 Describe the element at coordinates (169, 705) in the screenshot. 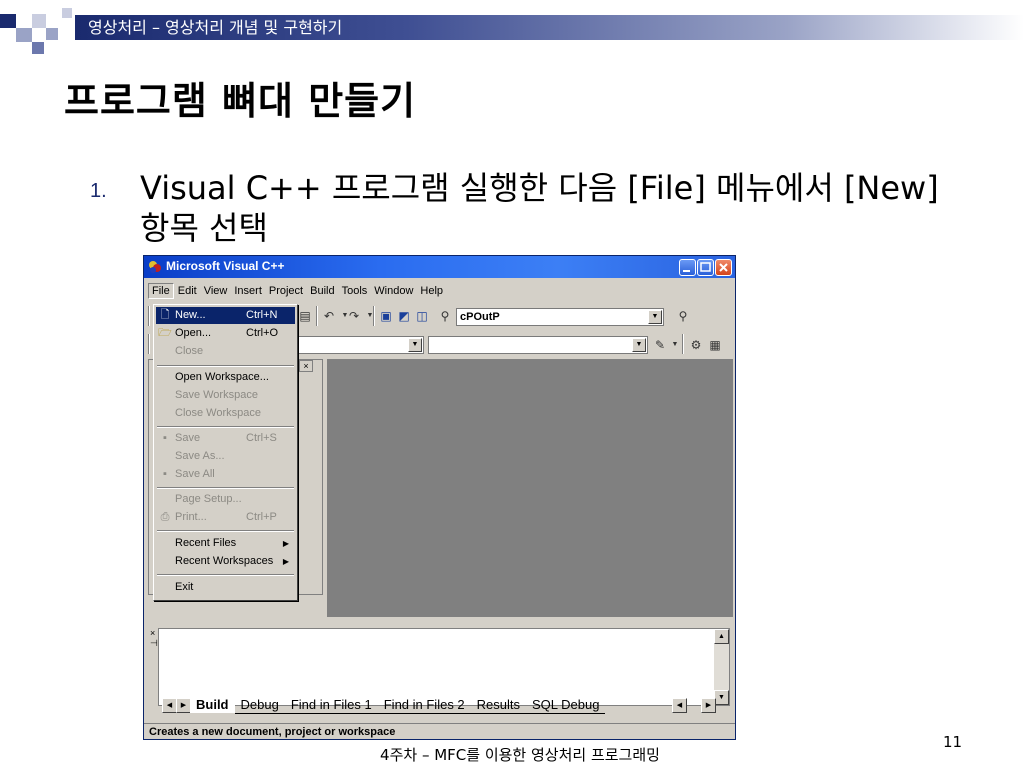

I see `tab-scroll-left-icon: ◀` at that location.